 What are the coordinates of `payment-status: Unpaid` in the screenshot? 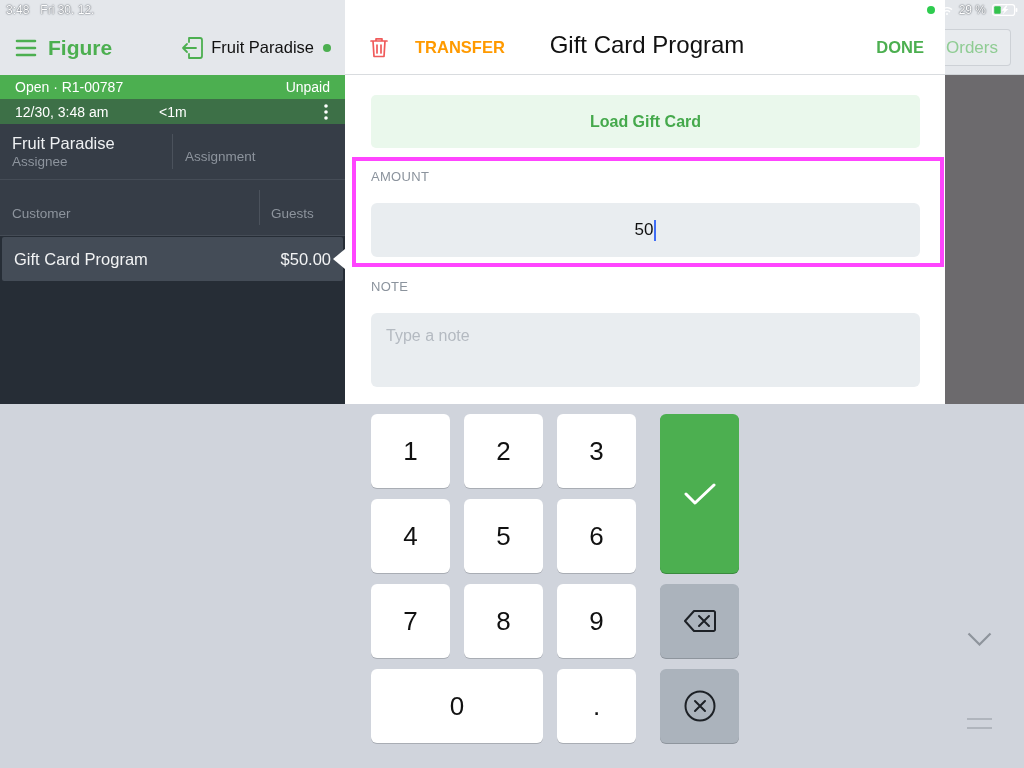 It's located at (307, 87).